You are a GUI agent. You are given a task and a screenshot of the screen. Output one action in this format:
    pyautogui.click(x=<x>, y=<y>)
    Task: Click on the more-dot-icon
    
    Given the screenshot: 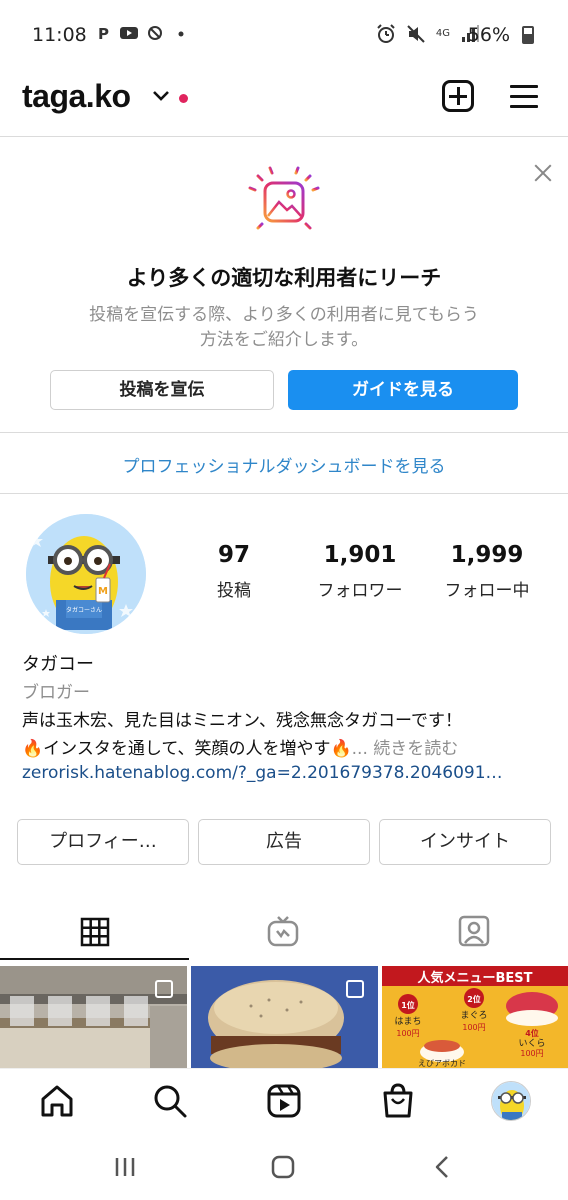 What is the action you would take?
    pyautogui.click(x=181, y=34)
    